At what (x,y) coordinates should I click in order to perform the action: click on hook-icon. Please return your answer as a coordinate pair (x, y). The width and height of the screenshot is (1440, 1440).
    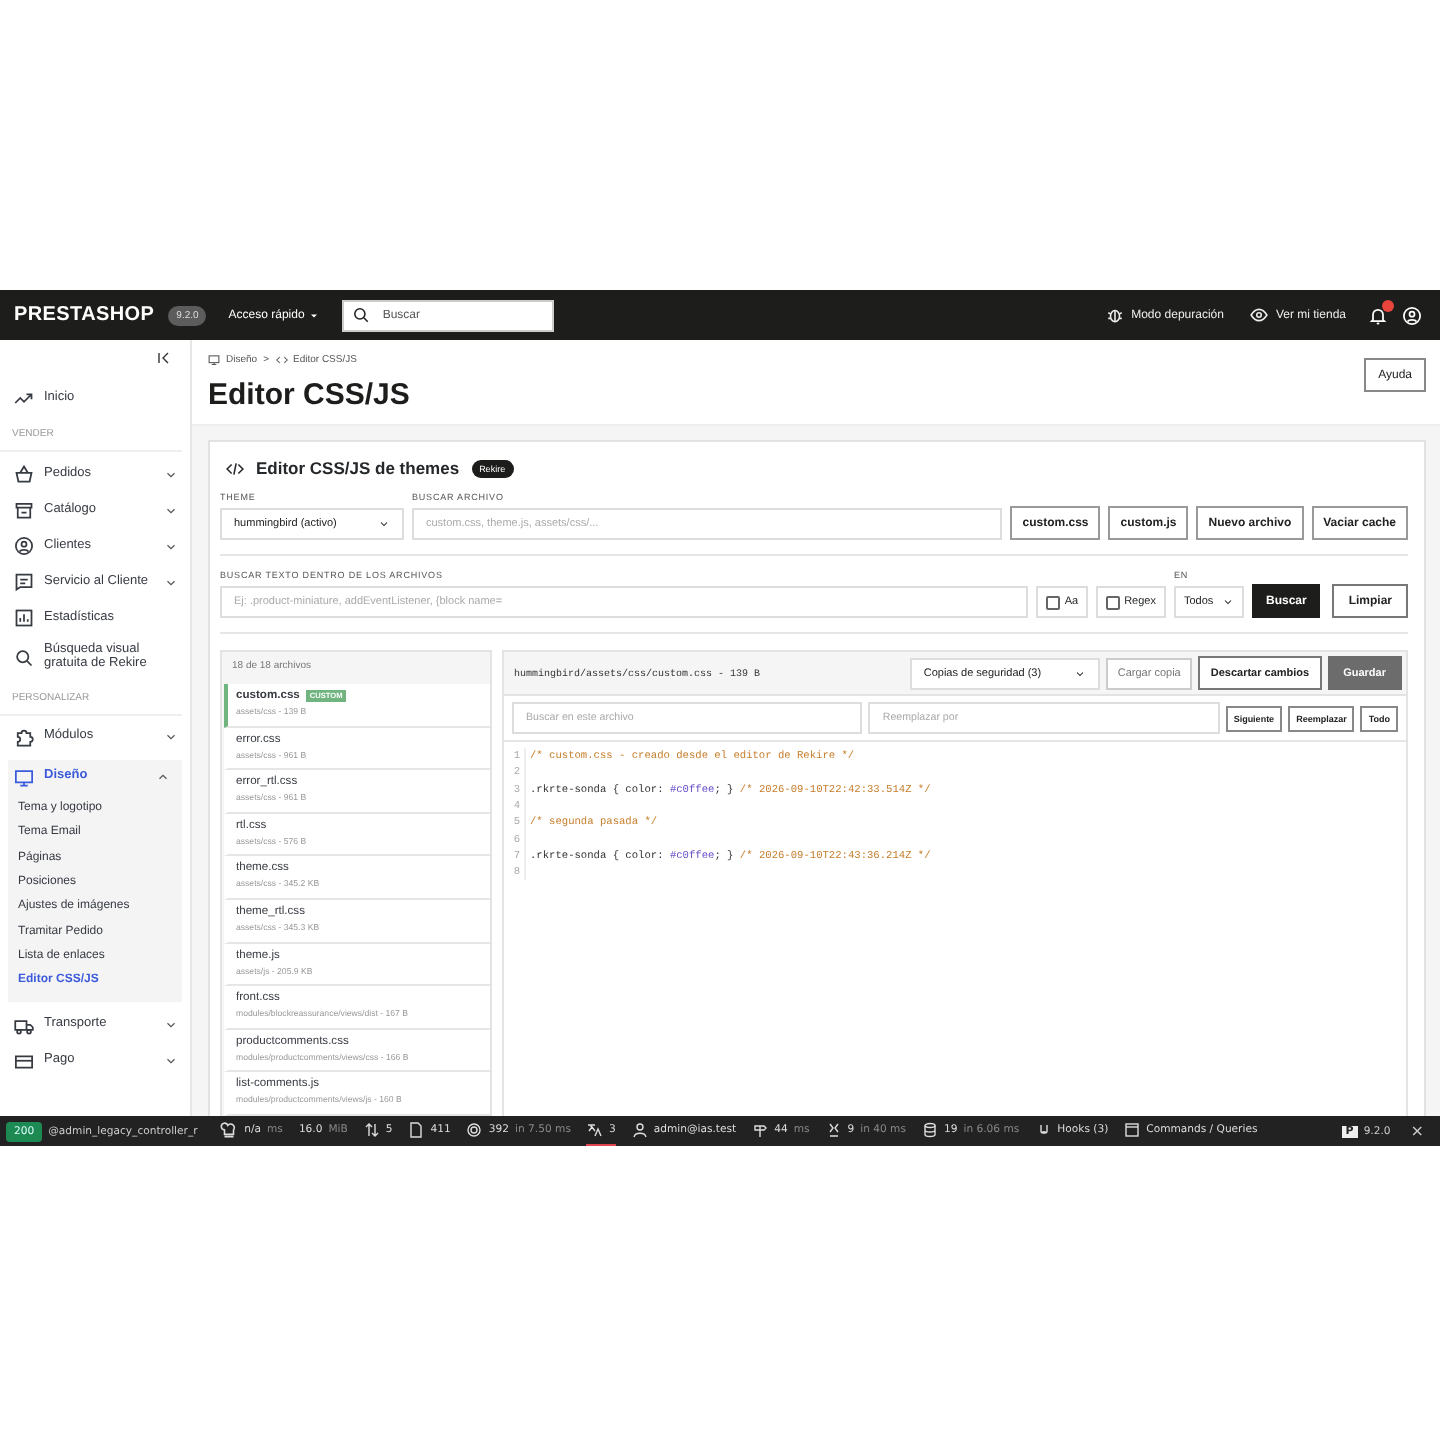
    Looking at the image, I should click on (1043, 1130).